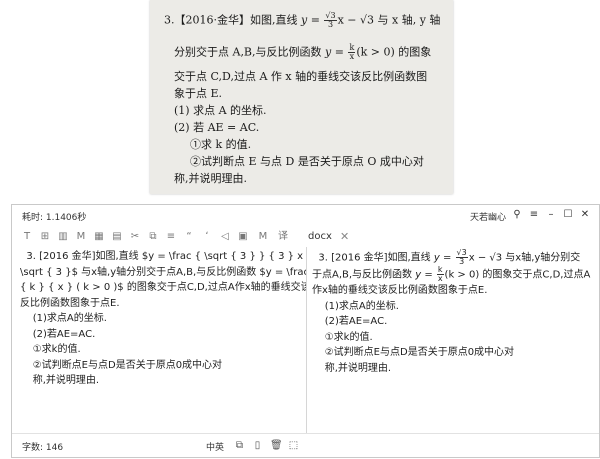 The height and width of the screenshot is (459, 600). What do you see at coordinates (43, 448) in the screenshot?
I see `word-count: 字数: 146` at bounding box center [43, 448].